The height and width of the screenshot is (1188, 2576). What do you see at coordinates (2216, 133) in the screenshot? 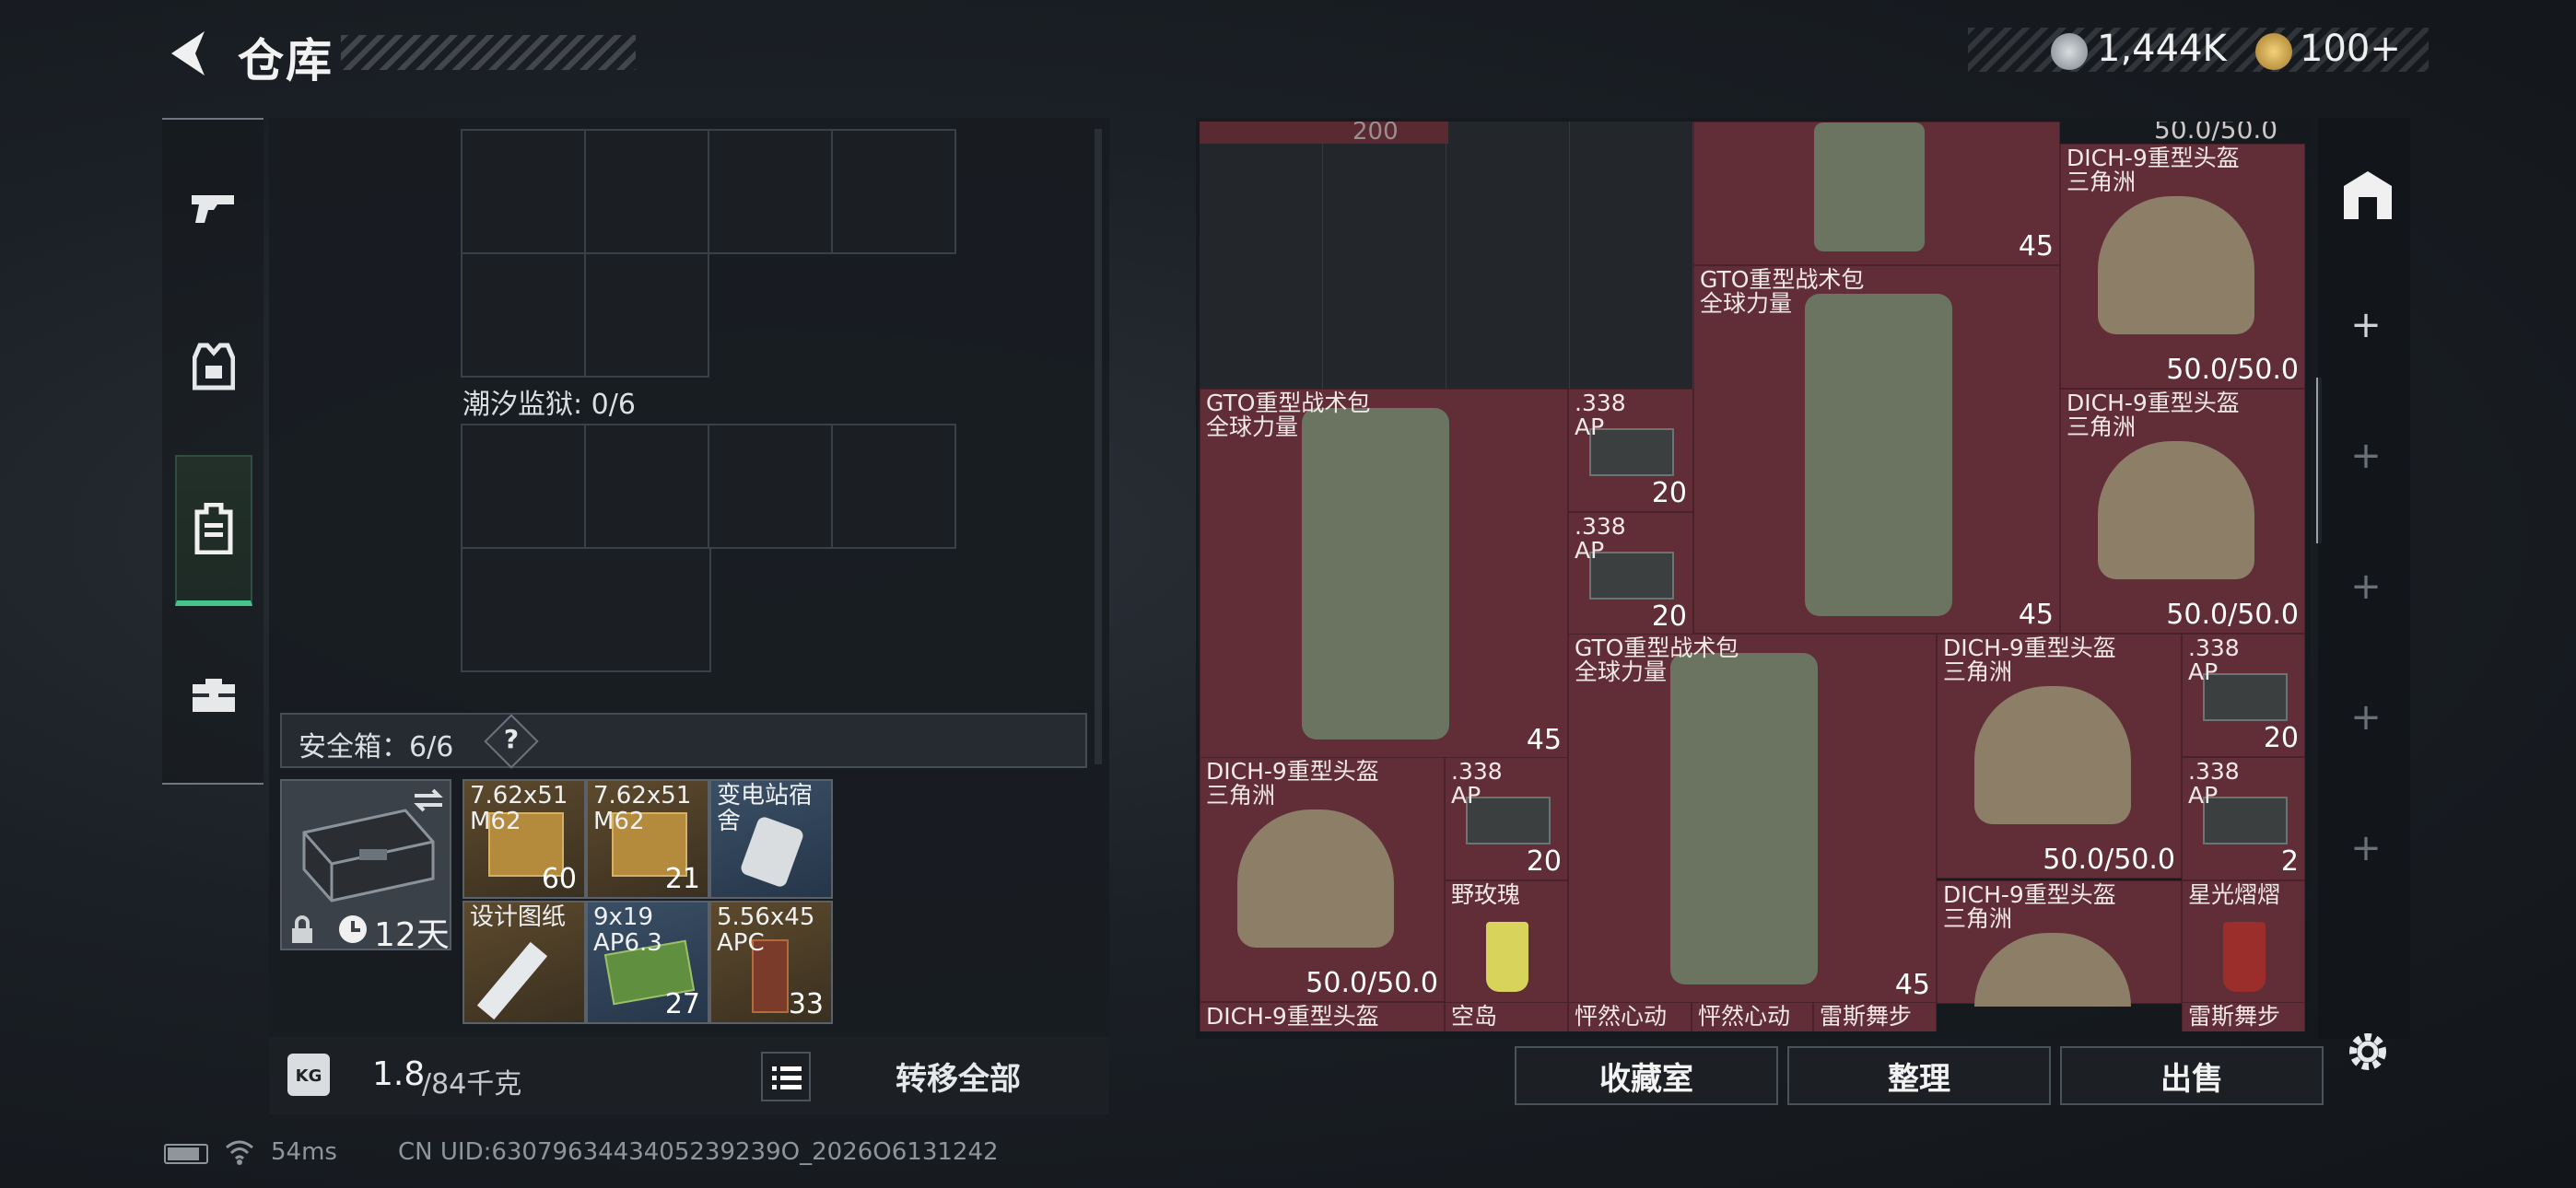
I see `partial-durability: 50.0/50.0` at bounding box center [2216, 133].